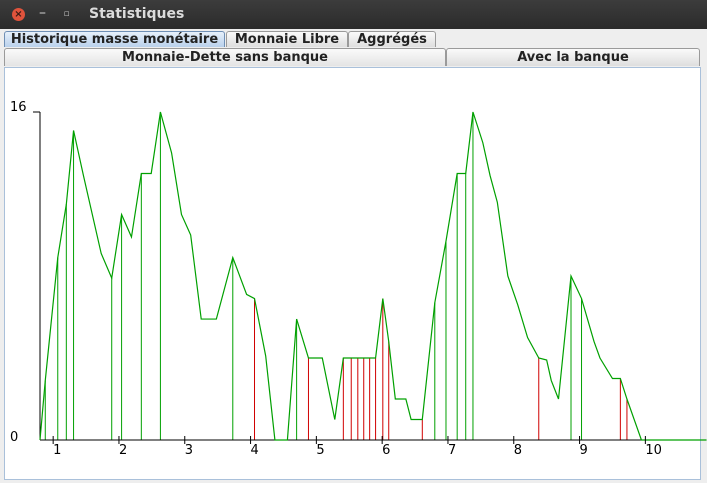  What do you see at coordinates (320, 450) in the screenshot?
I see `x-tick-label: 5` at bounding box center [320, 450].